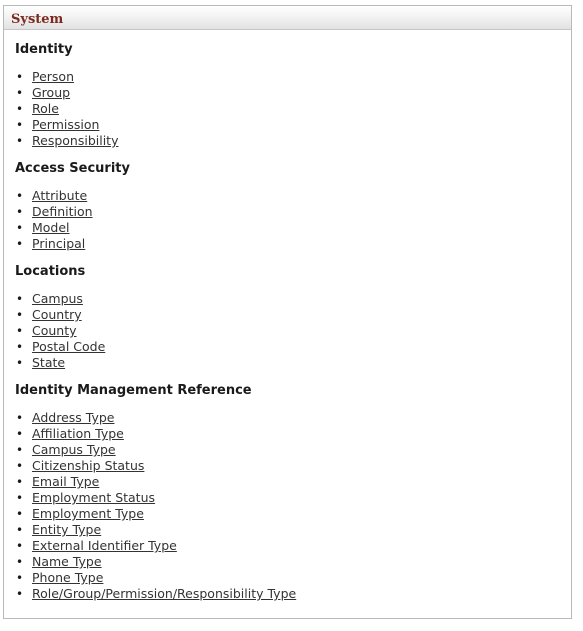  What do you see at coordinates (293, 77) in the screenshot?
I see `list-item: • Person` at bounding box center [293, 77].